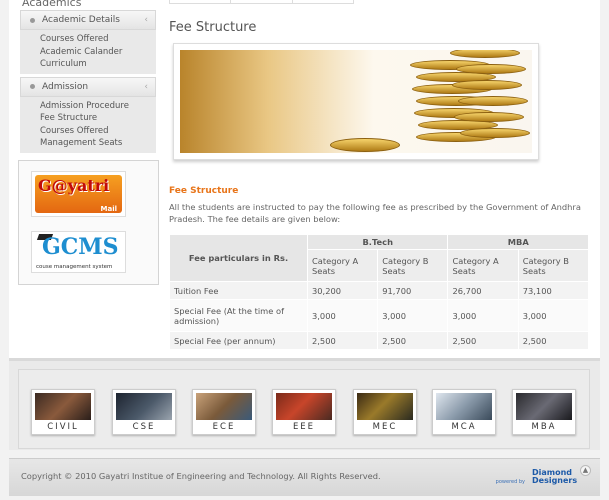  Describe the element at coordinates (144, 412) in the screenshot. I see `dept-tile-cse: CSE` at that location.